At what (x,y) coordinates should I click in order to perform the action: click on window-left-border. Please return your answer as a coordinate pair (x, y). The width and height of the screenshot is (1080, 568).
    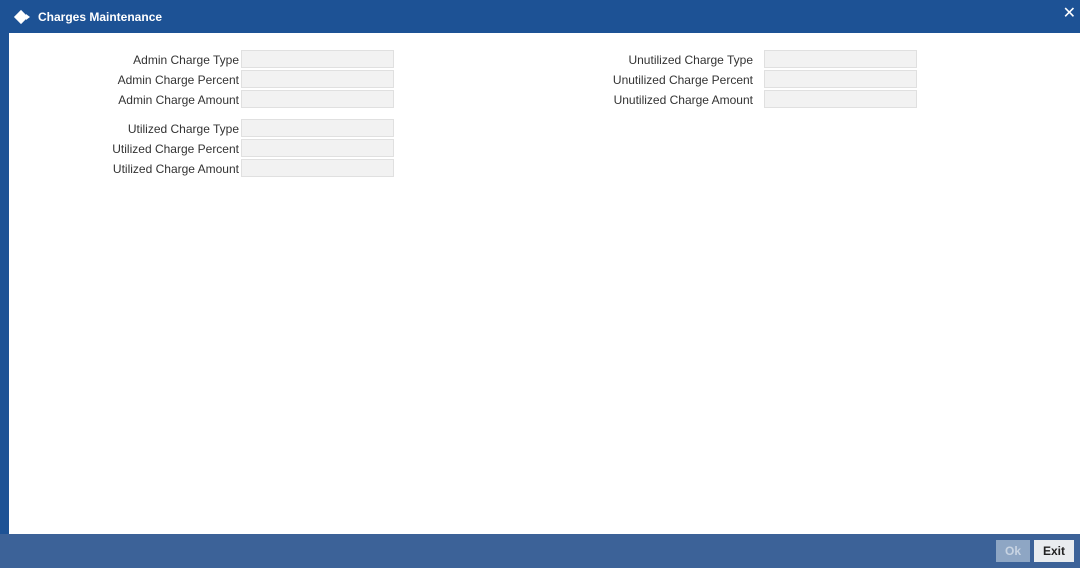
    Looking at the image, I should click on (4, 283).